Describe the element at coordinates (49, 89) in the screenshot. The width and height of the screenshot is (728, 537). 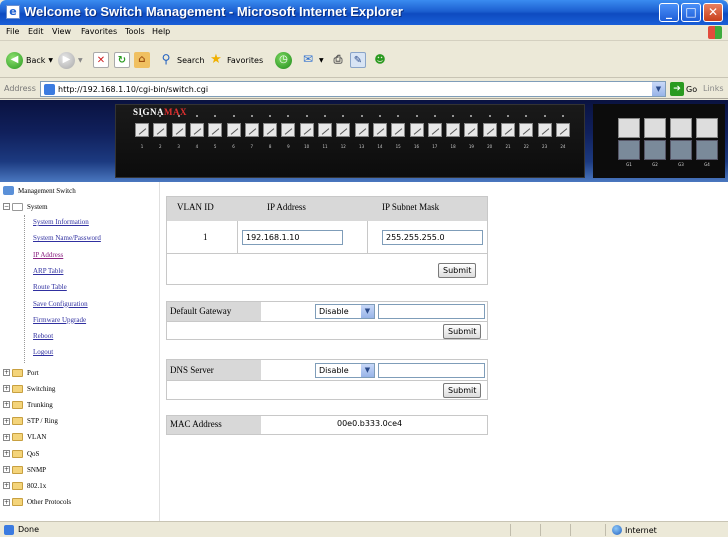
I see `page-icon` at that location.